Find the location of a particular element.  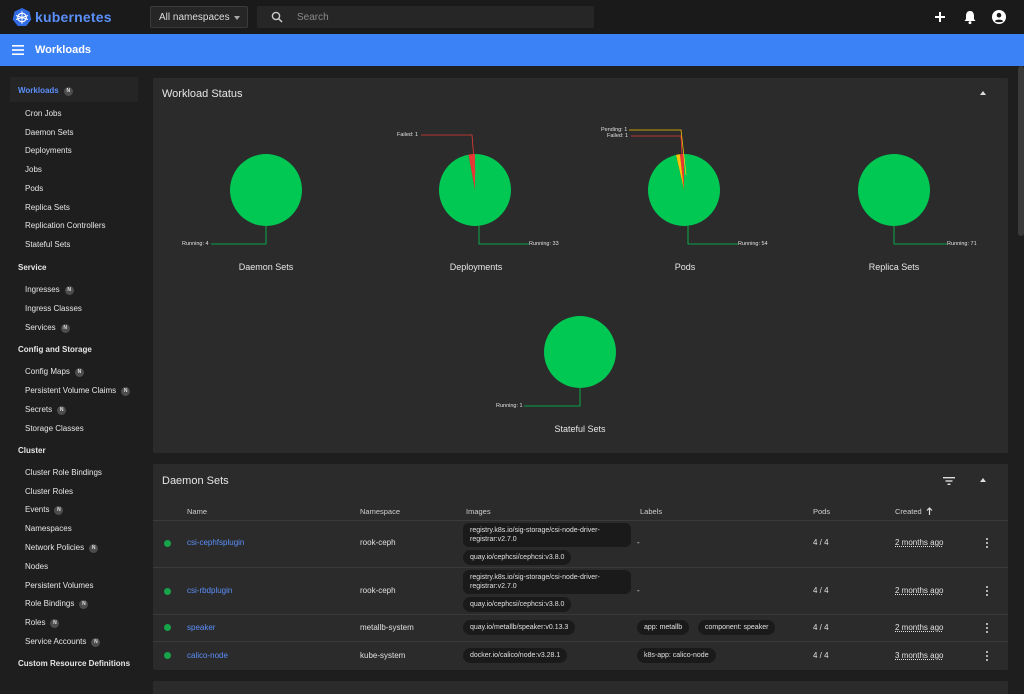

column-header-label: Created is located at coordinates (908, 511).